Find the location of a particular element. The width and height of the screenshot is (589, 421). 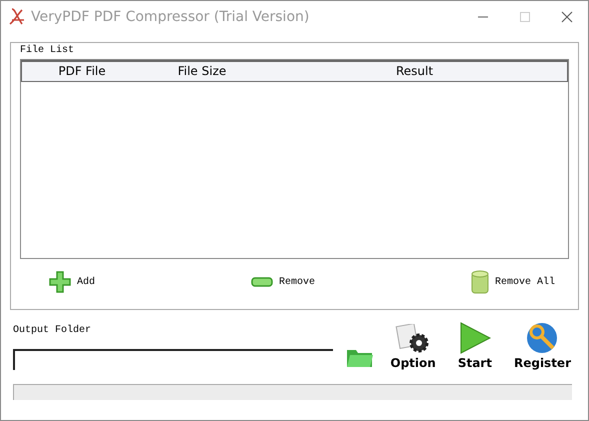

column-header: File Size is located at coordinates (202, 71).